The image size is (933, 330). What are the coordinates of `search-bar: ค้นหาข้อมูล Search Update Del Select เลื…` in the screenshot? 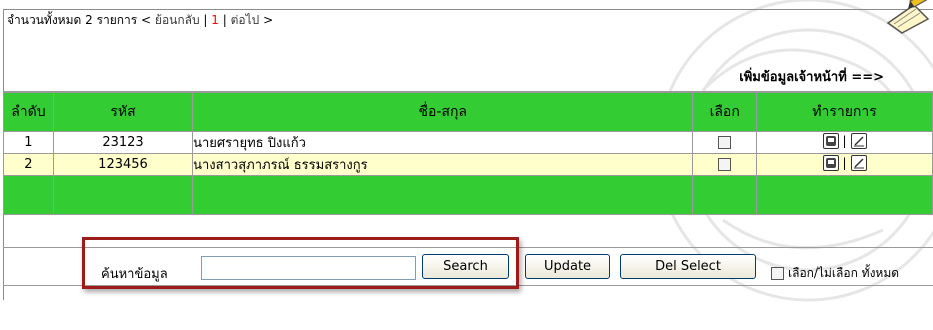 It's located at (468, 266).